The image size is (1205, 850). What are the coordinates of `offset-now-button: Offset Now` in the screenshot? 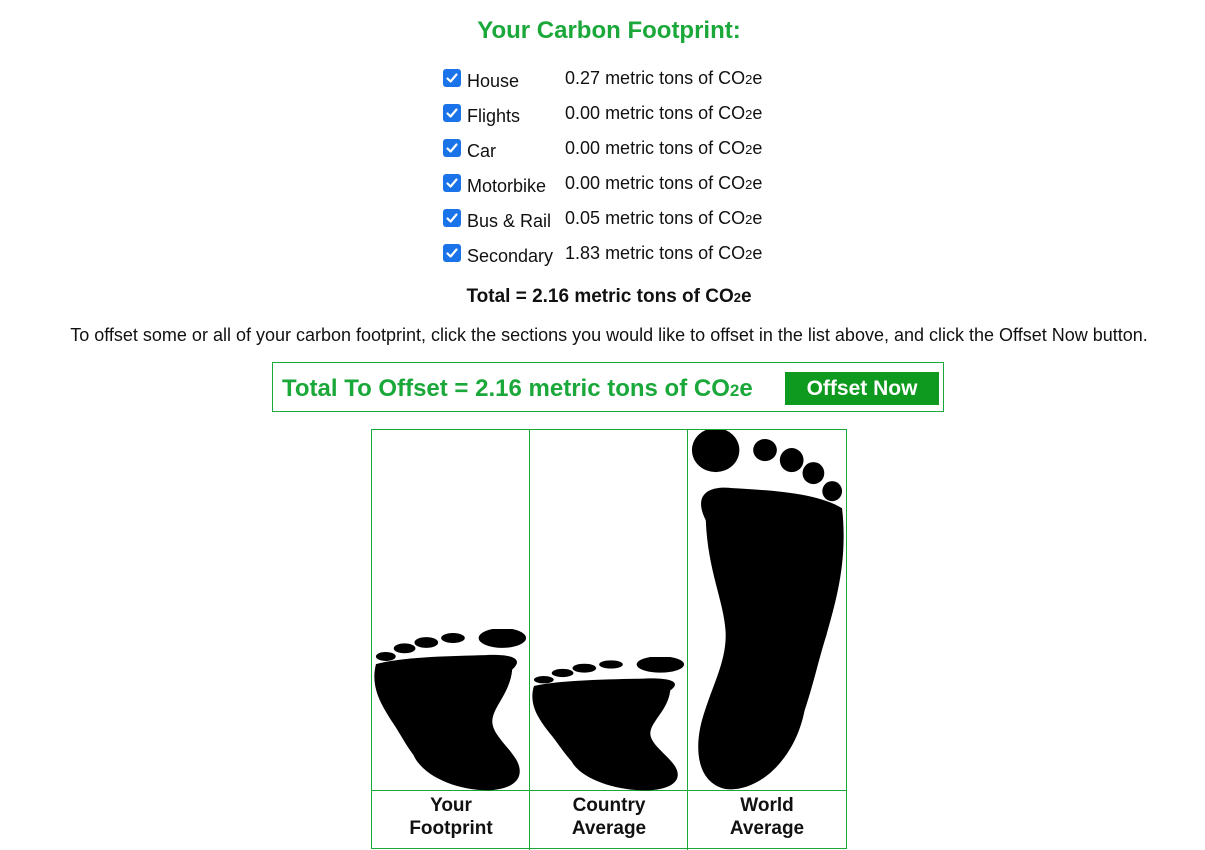 It's located at (862, 388).